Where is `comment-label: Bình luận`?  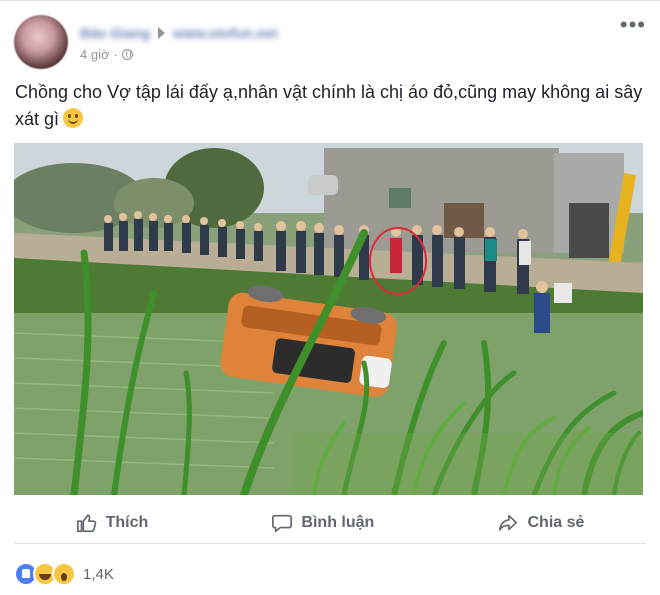 comment-label: Bình luận is located at coordinates (338, 522).